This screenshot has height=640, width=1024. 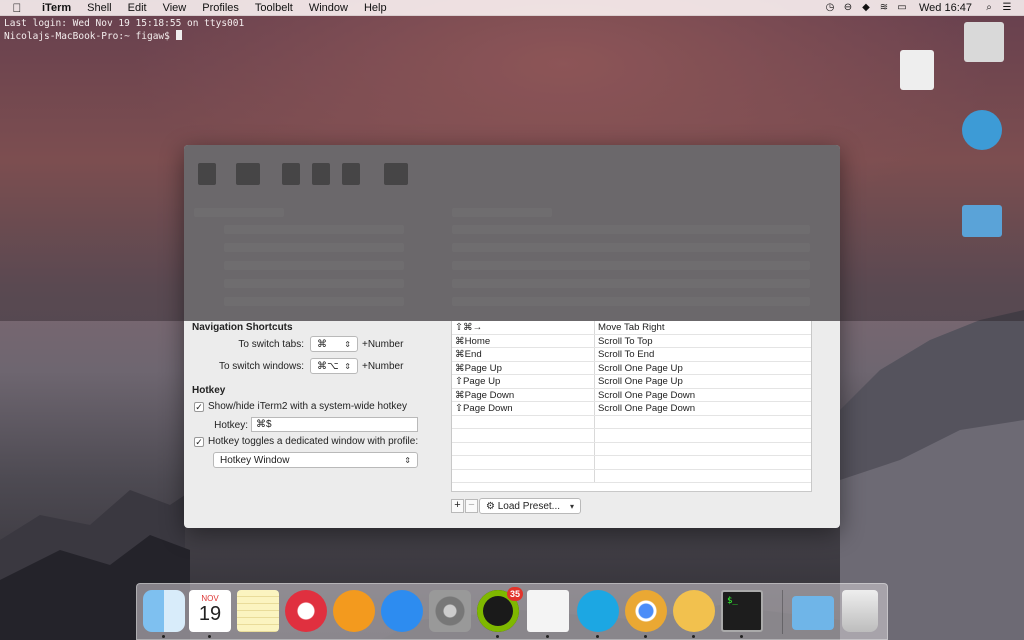 What do you see at coordinates (866, 7) in the screenshot?
I see `dropbox-icon: ◆` at bounding box center [866, 7].